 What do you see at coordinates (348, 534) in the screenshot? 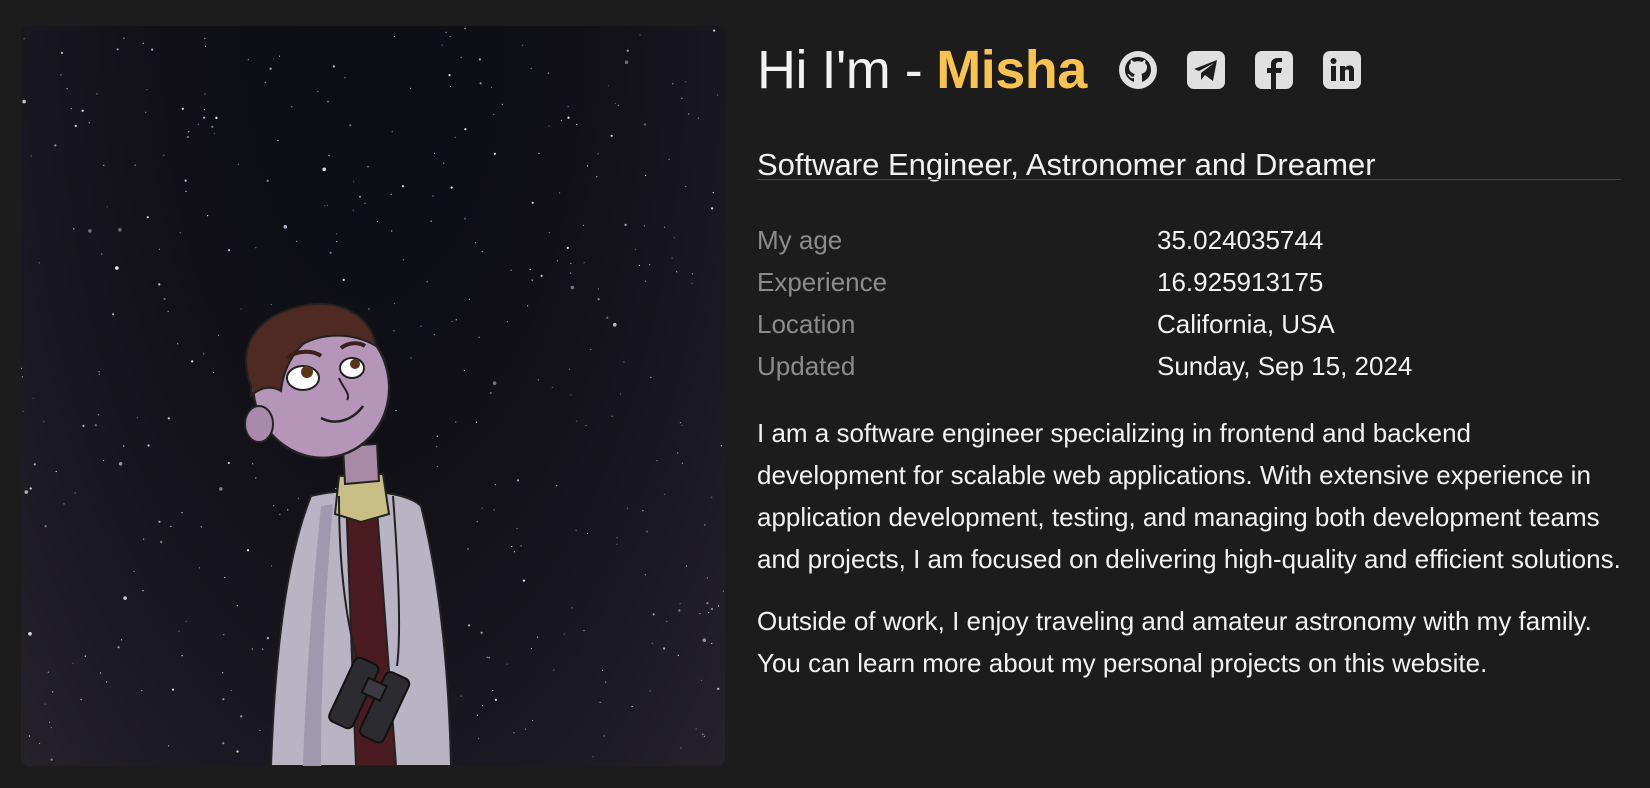
I see `character-figure` at bounding box center [348, 534].